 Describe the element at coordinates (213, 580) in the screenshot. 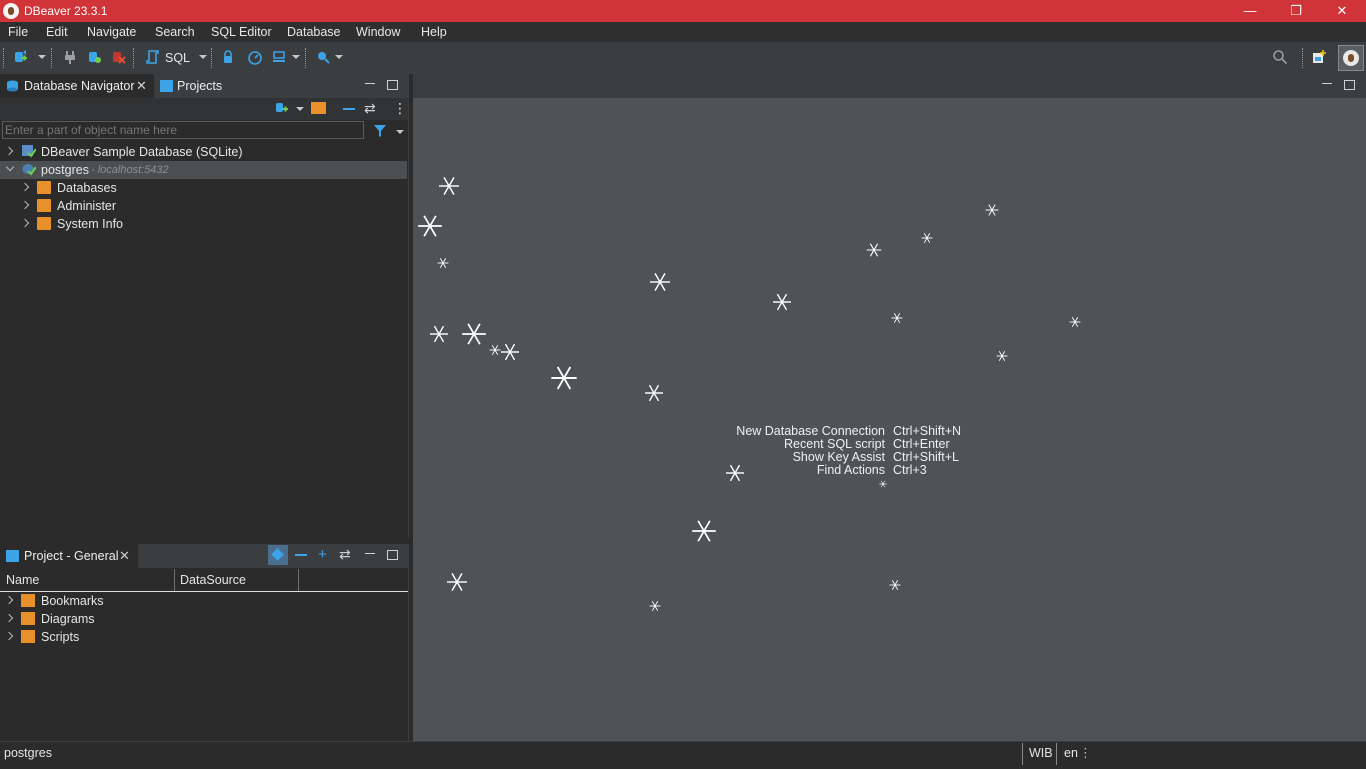

I see `column-header-datasource: DataSource` at that location.